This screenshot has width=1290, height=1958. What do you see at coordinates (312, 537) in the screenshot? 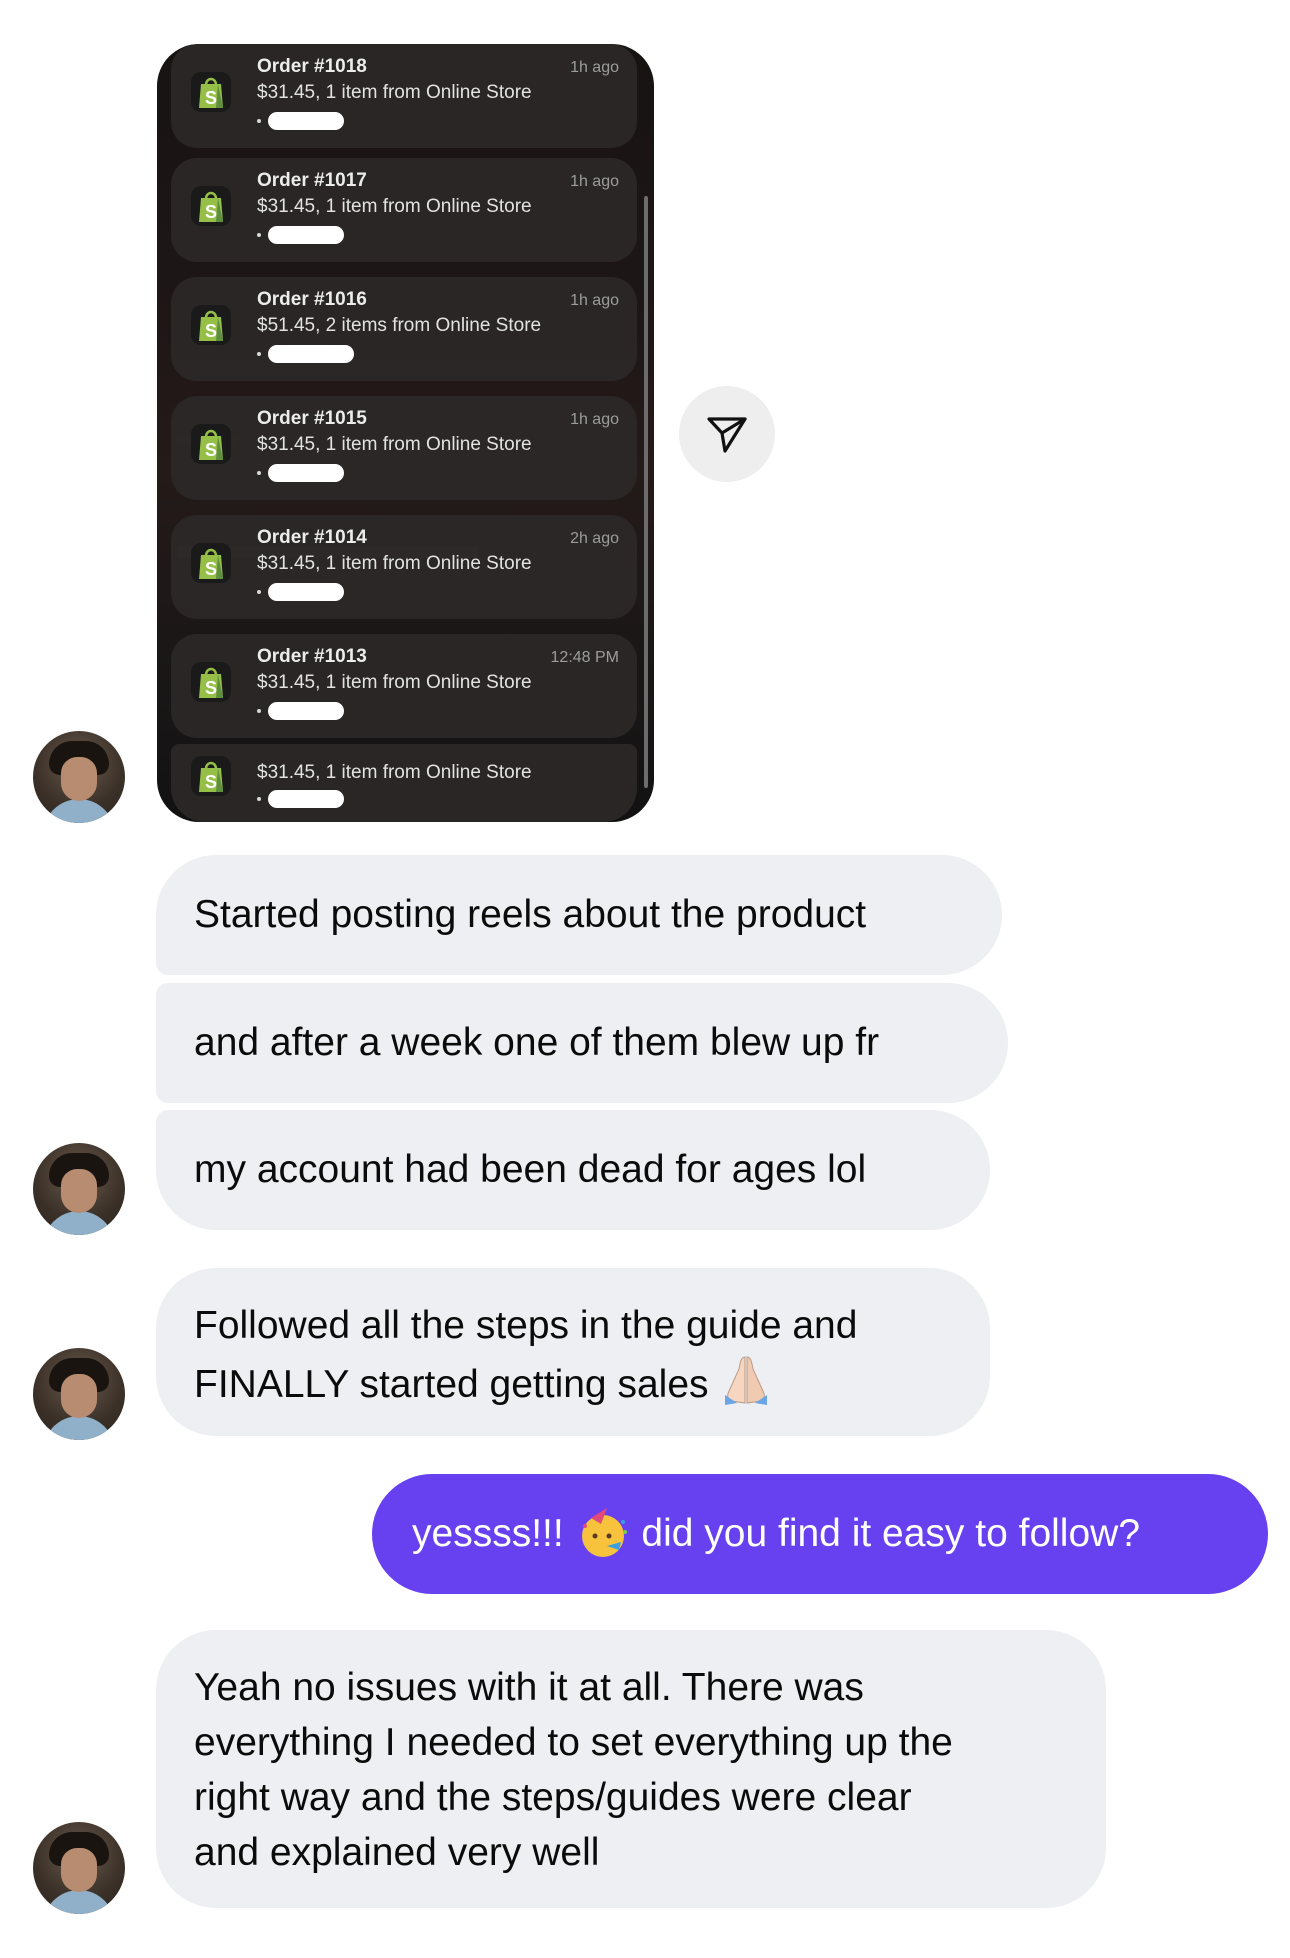
I see `notification-title: Order #1014` at bounding box center [312, 537].